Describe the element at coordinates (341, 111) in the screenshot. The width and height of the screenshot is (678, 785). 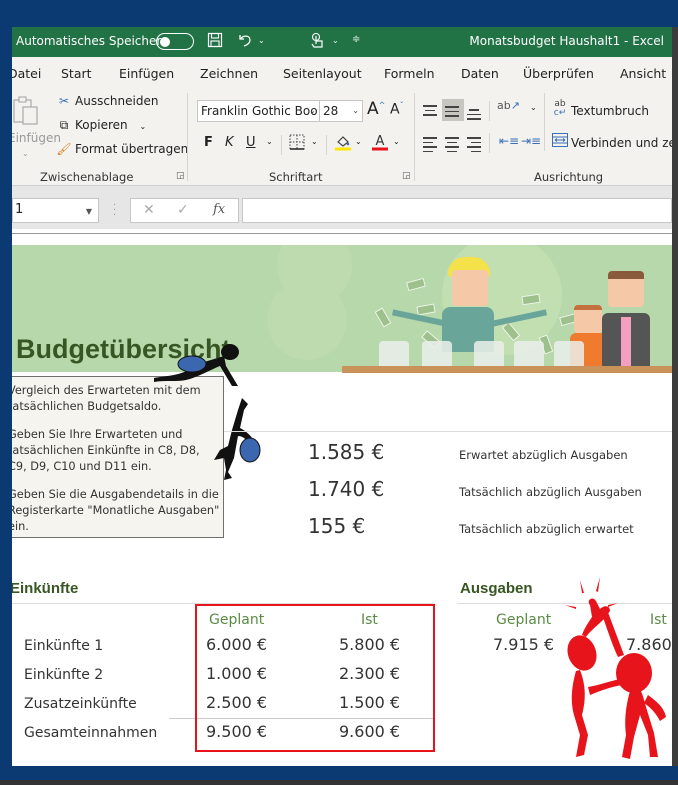
I see `font-size-select: 28 ⌄` at that location.